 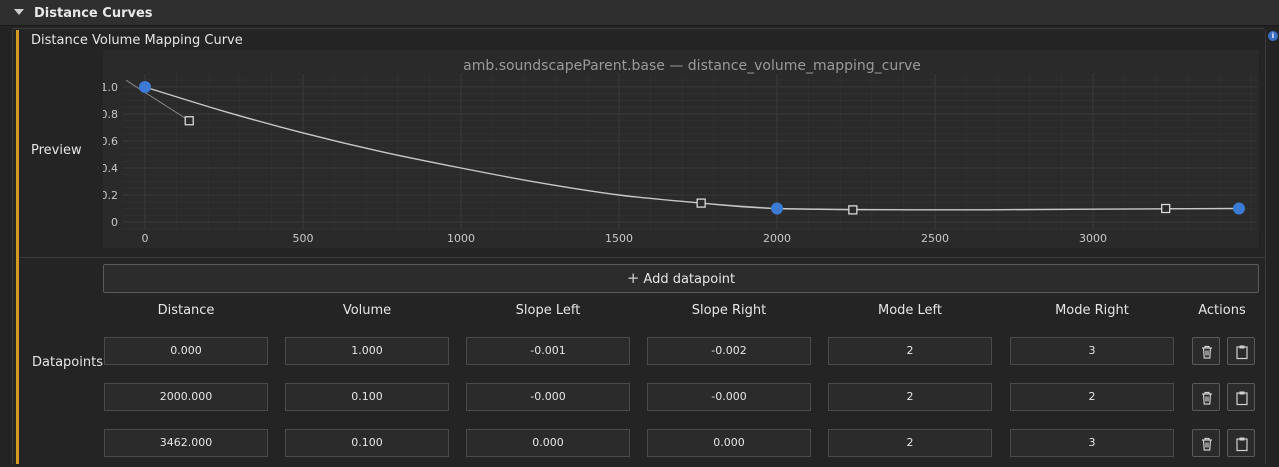 What do you see at coordinates (639, 13) in the screenshot?
I see `section-header: Distance Curves` at bounding box center [639, 13].